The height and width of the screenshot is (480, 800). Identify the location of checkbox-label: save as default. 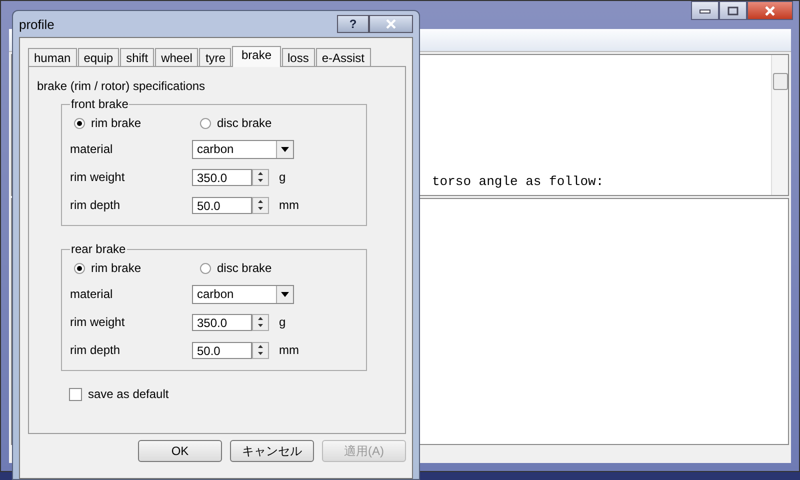
(128, 394).